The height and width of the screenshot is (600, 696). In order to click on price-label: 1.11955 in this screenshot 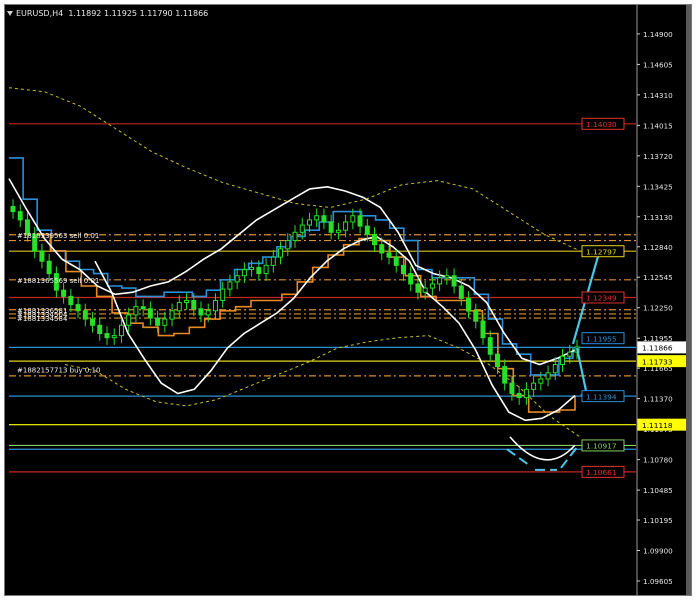, I will do `click(601, 338)`.